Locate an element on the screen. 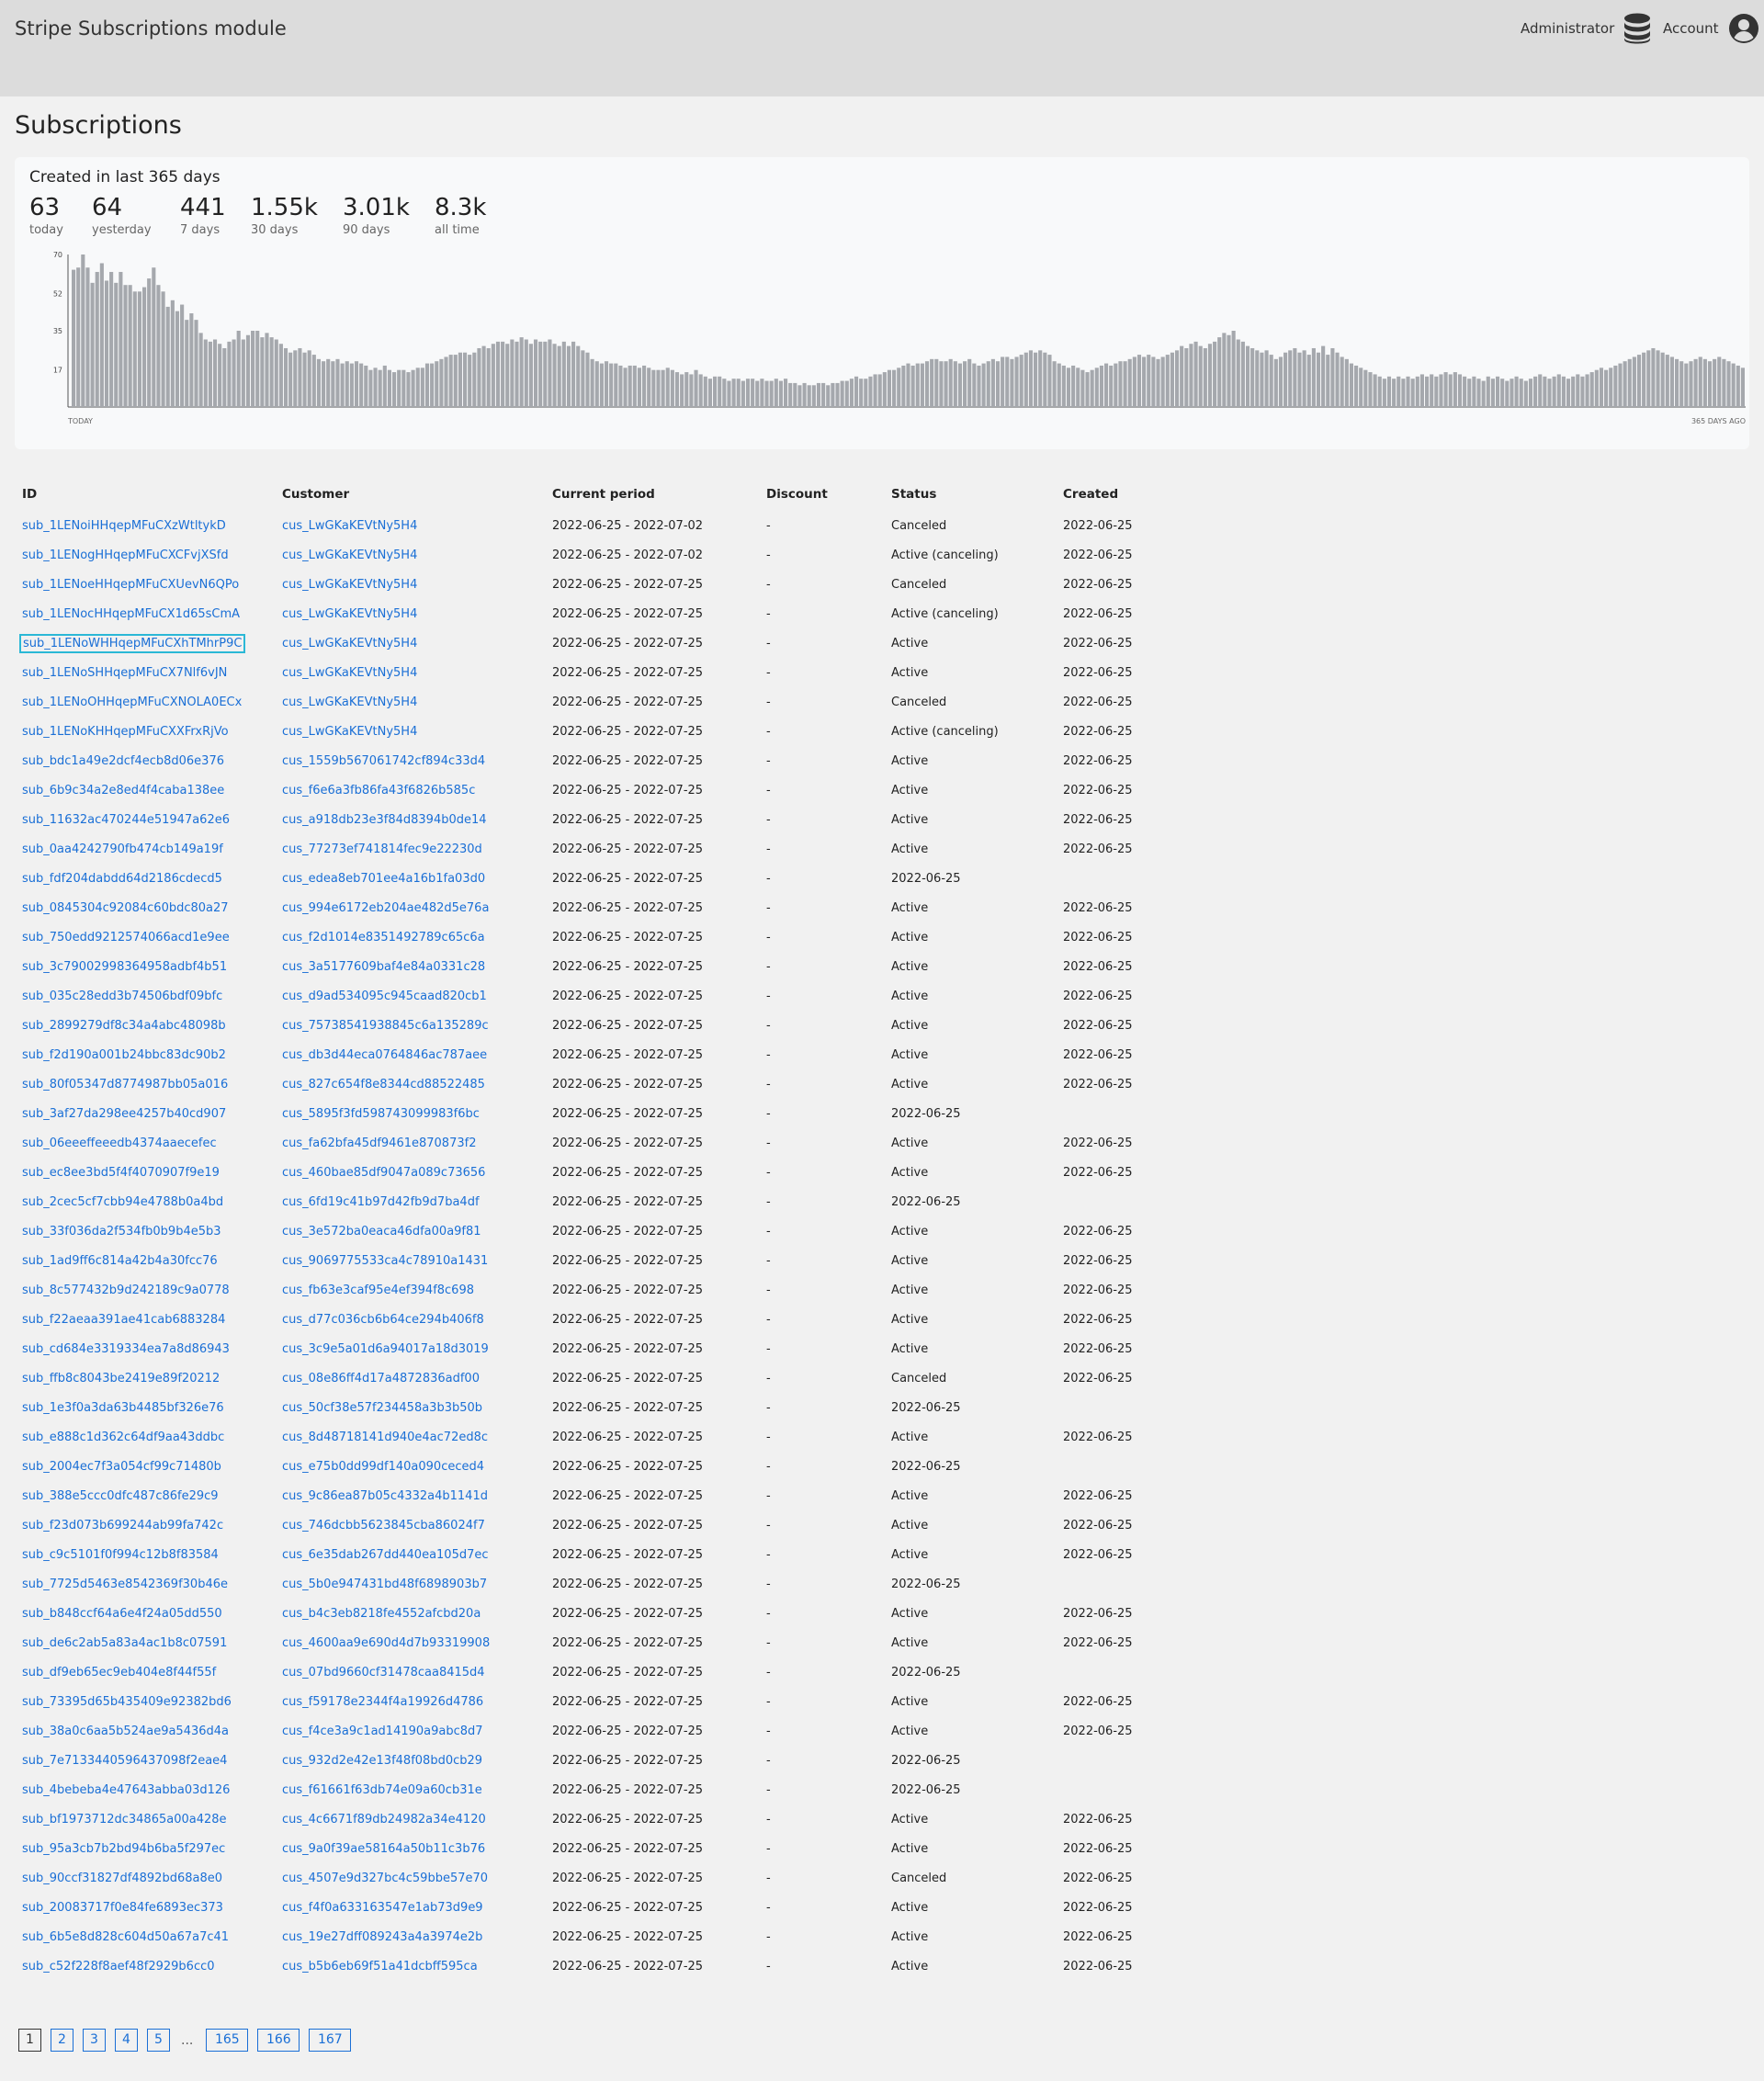 This screenshot has width=1764, height=2081. customer-id-link: cus_b4c3eb8218fe4552afcbd20a is located at coordinates (382, 1614).